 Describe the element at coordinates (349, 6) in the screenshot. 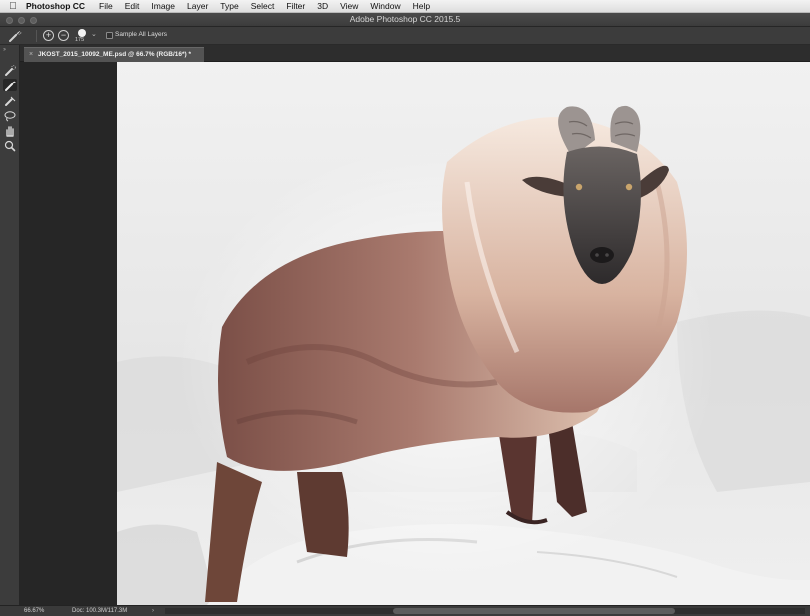

I see `menu-view: View` at that location.